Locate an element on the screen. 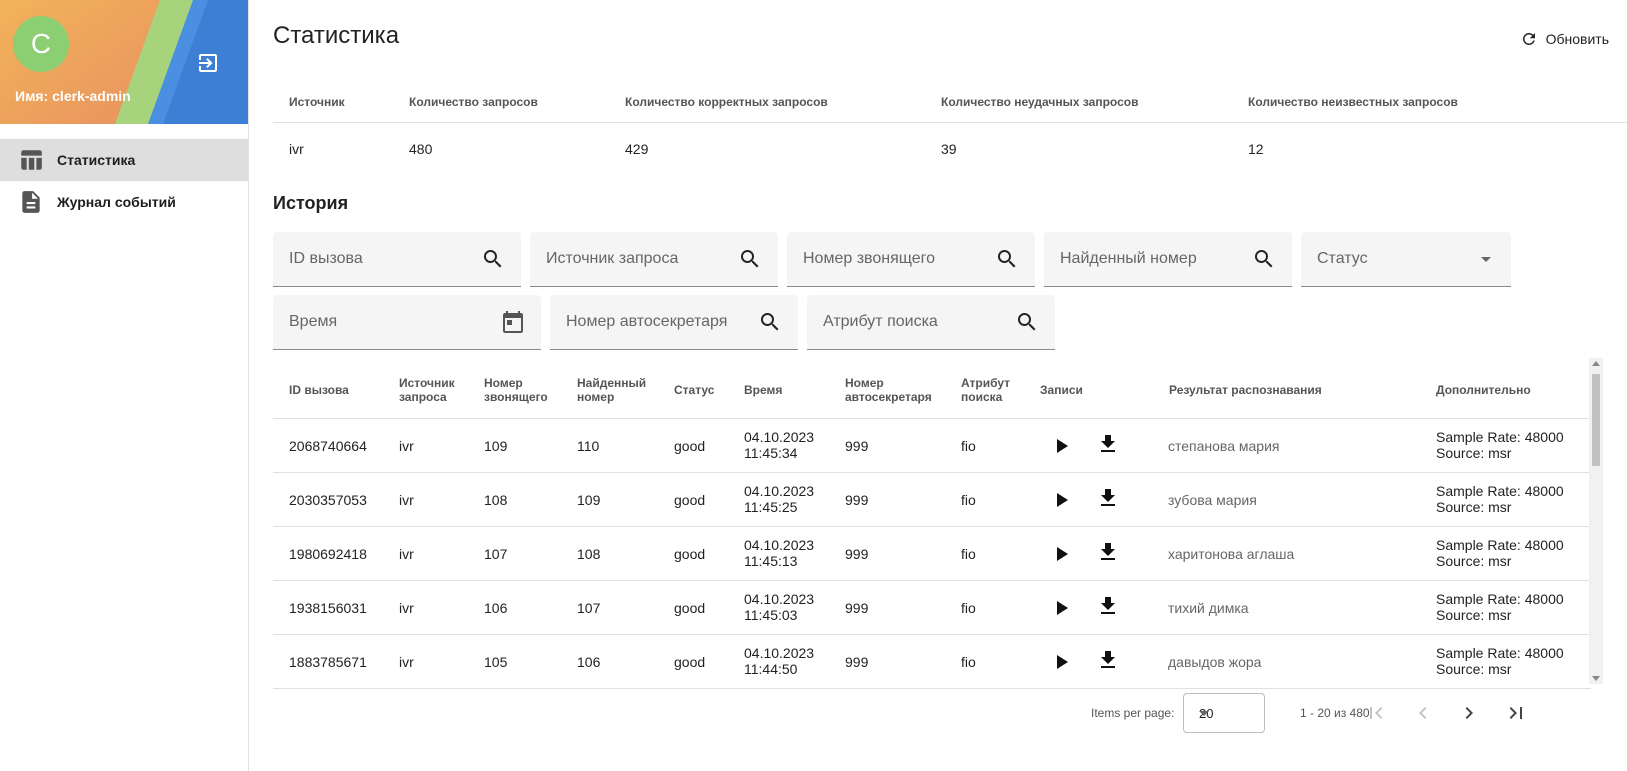 This screenshot has width=1627, height=771. last-page-icon is located at coordinates (1516, 713).